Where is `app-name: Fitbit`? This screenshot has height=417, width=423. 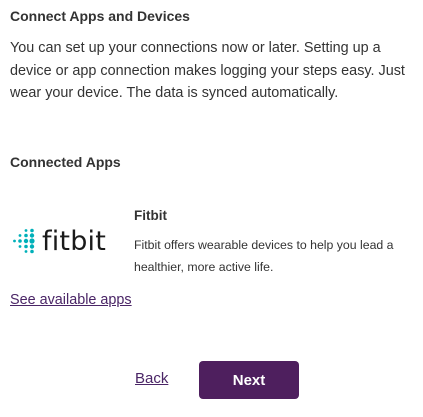
app-name: Fitbit is located at coordinates (150, 215).